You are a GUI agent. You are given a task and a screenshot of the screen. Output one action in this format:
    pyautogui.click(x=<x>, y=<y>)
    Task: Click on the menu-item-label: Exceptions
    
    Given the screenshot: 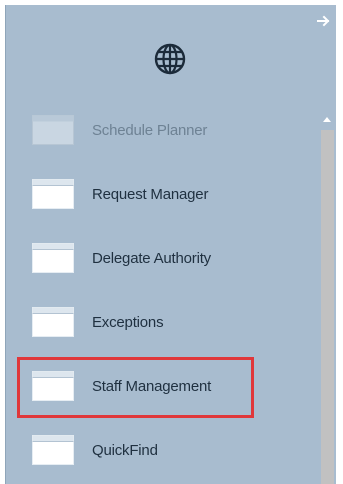 What is the action you would take?
    pyautogui.click(x=128, y=322)
    